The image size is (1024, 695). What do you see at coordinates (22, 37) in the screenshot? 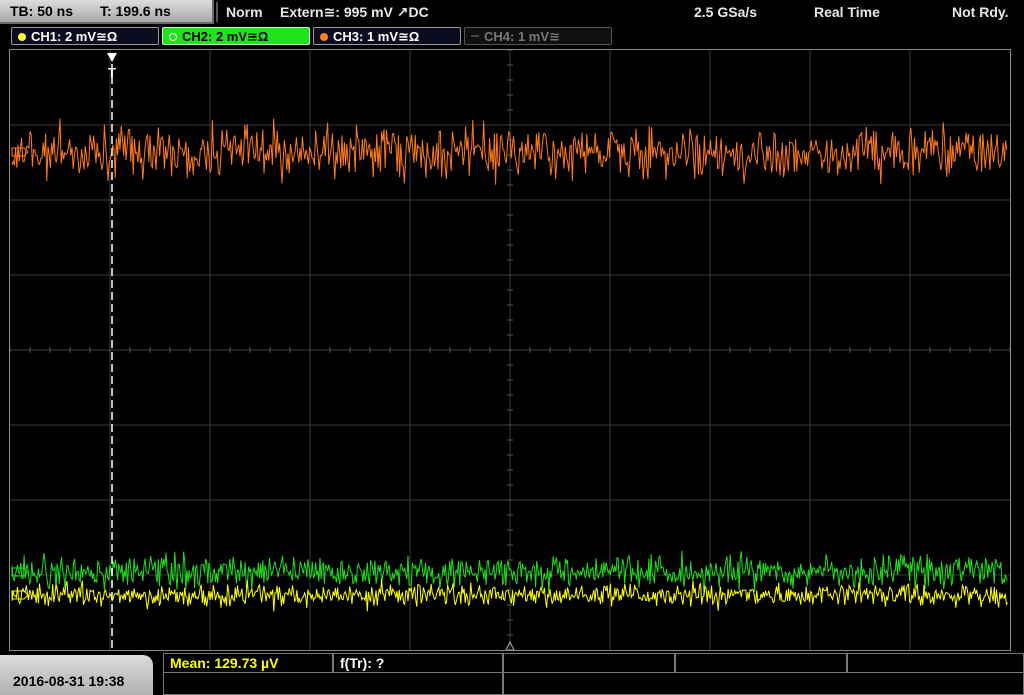
I see `ch1-indicator-icon` at bounding box center [22, 37].